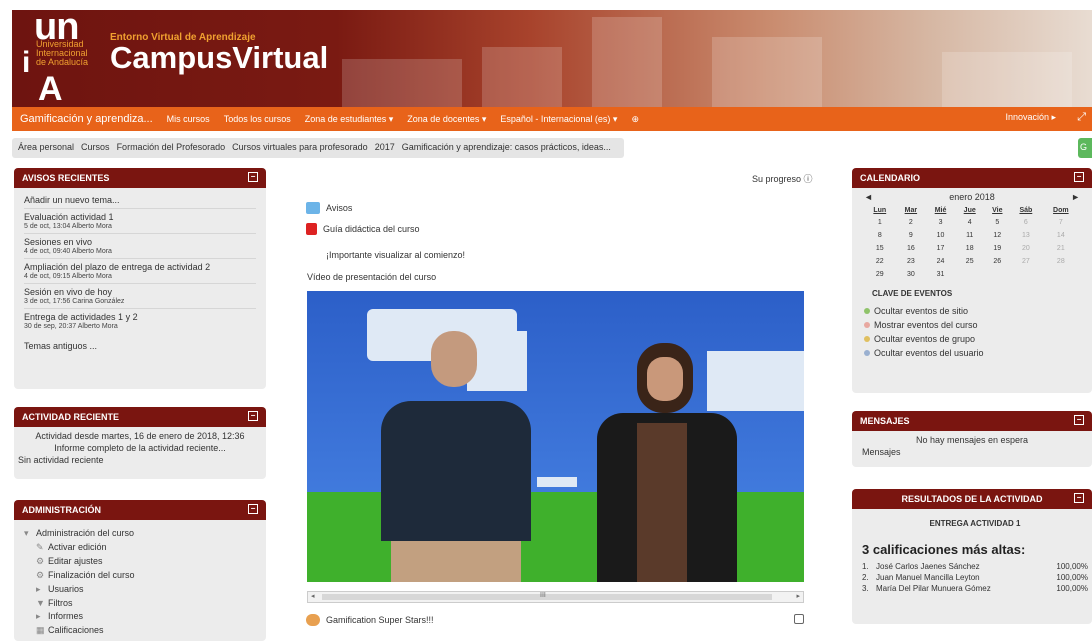  Describe the element at coordinates (1025, 261) in the screenshot. I see `calendar-day: 27` at that location.